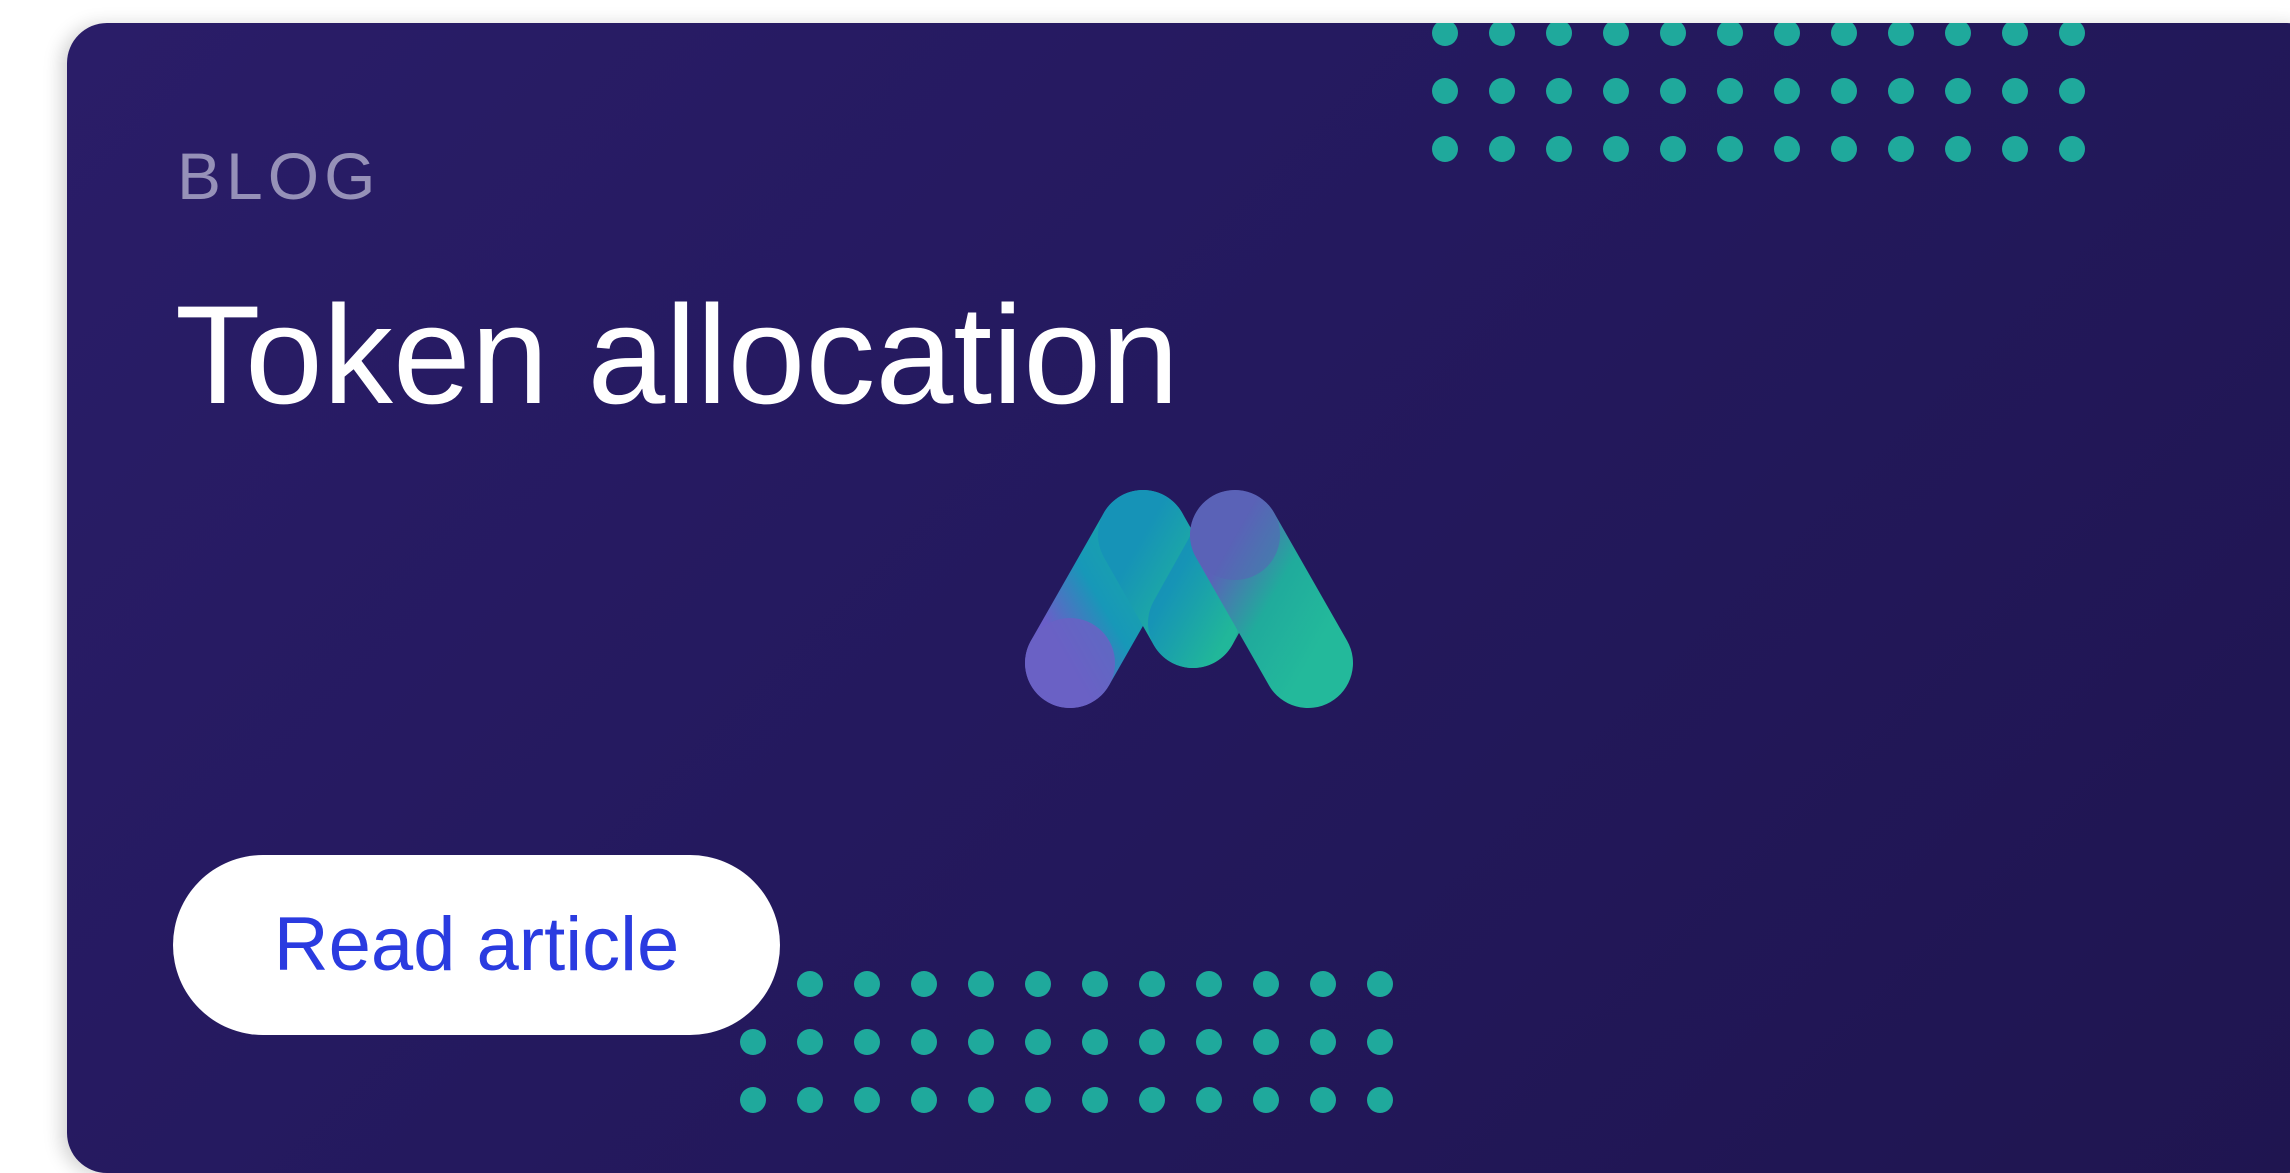 Image resolution: width=2290 pixels, height=1173 pixels. What do you see at coordinates (476, 945) in the screenshot?
I see `read-article-button: Read article` at bounding box center [476, 945].